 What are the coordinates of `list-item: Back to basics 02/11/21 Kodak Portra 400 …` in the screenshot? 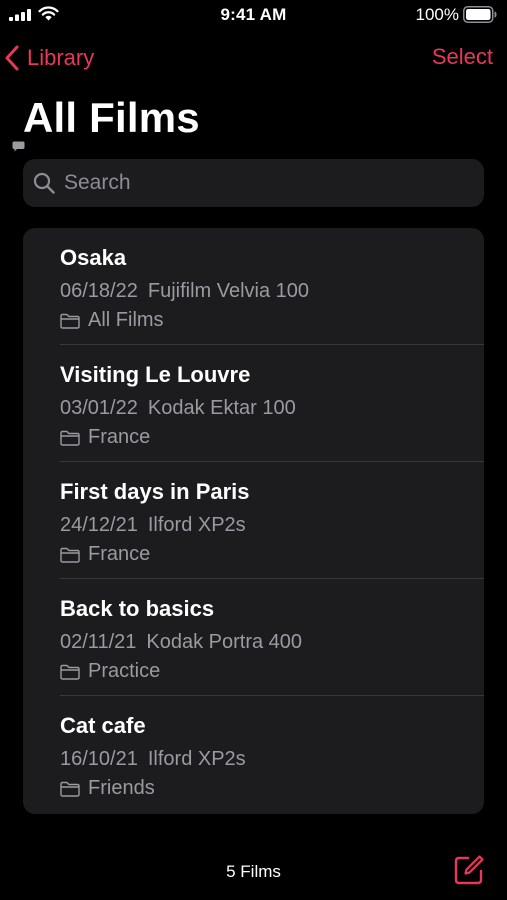 It's located at (253, 637).